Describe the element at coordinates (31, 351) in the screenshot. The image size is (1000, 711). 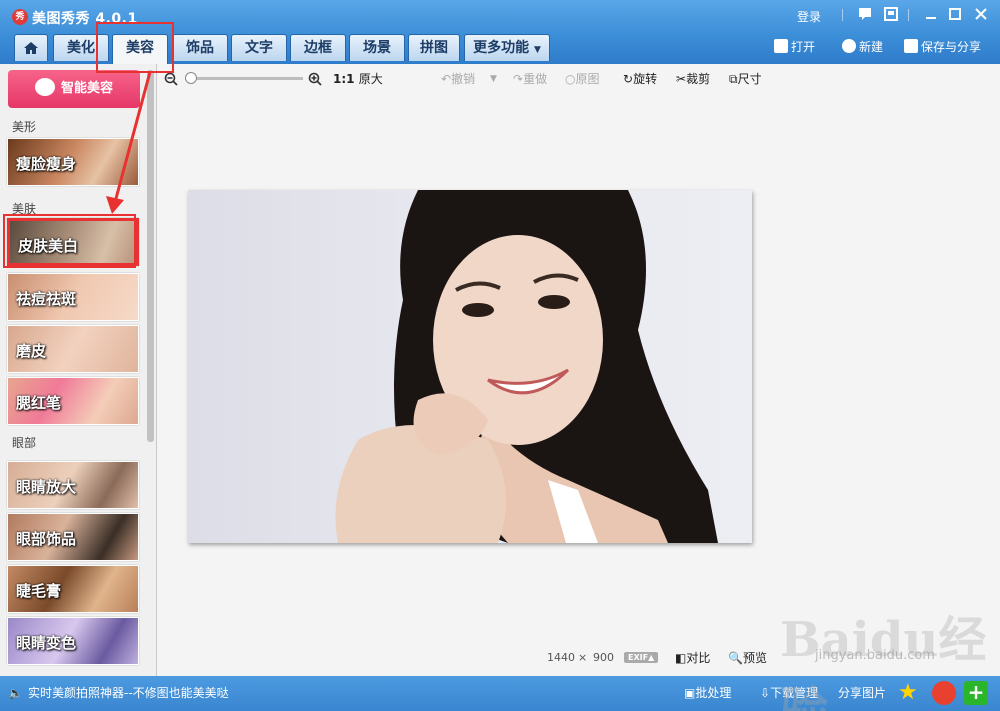
I see `tool-label: 磨皮` at that location.